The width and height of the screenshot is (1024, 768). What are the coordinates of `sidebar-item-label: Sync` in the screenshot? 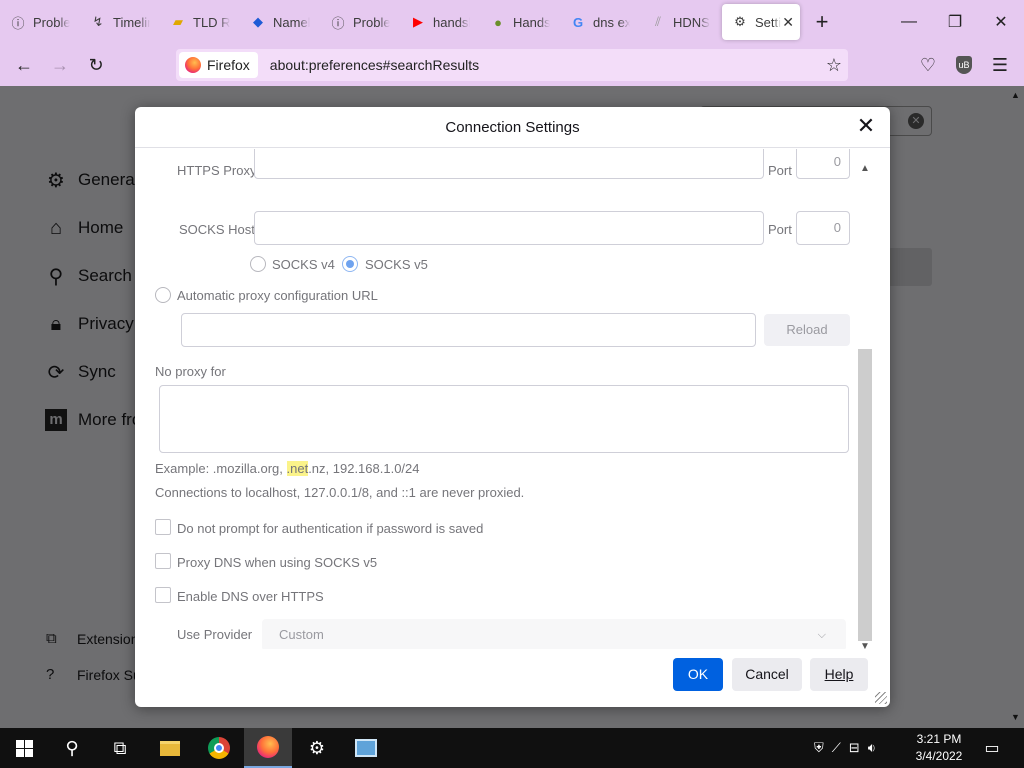 It's located at (97, 371).